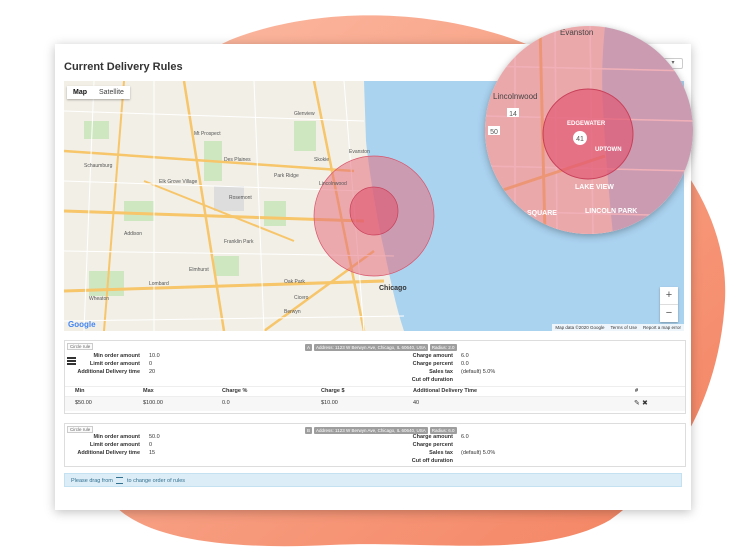 The width and height of the screenshot is (750, 557). I want to click on table-row: $50.00 $100.00 0.0 $10.00 40 ✎ ✖, so click(375, 404).